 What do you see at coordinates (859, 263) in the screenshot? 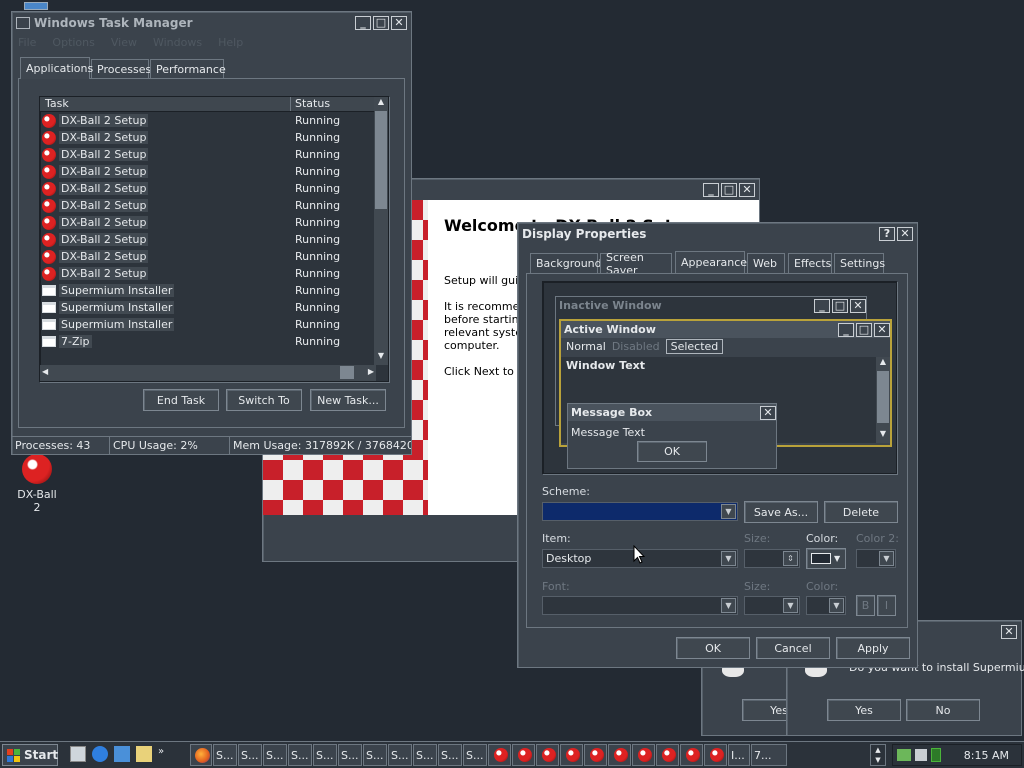
I see `tab-settings: Settings` at bounding box center [859, 263].